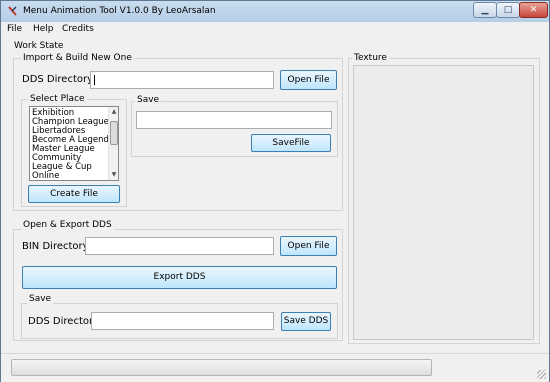 This screenshot has width=550, height=382. I want to click on select-place-label: Select Place, so click(57, 99).